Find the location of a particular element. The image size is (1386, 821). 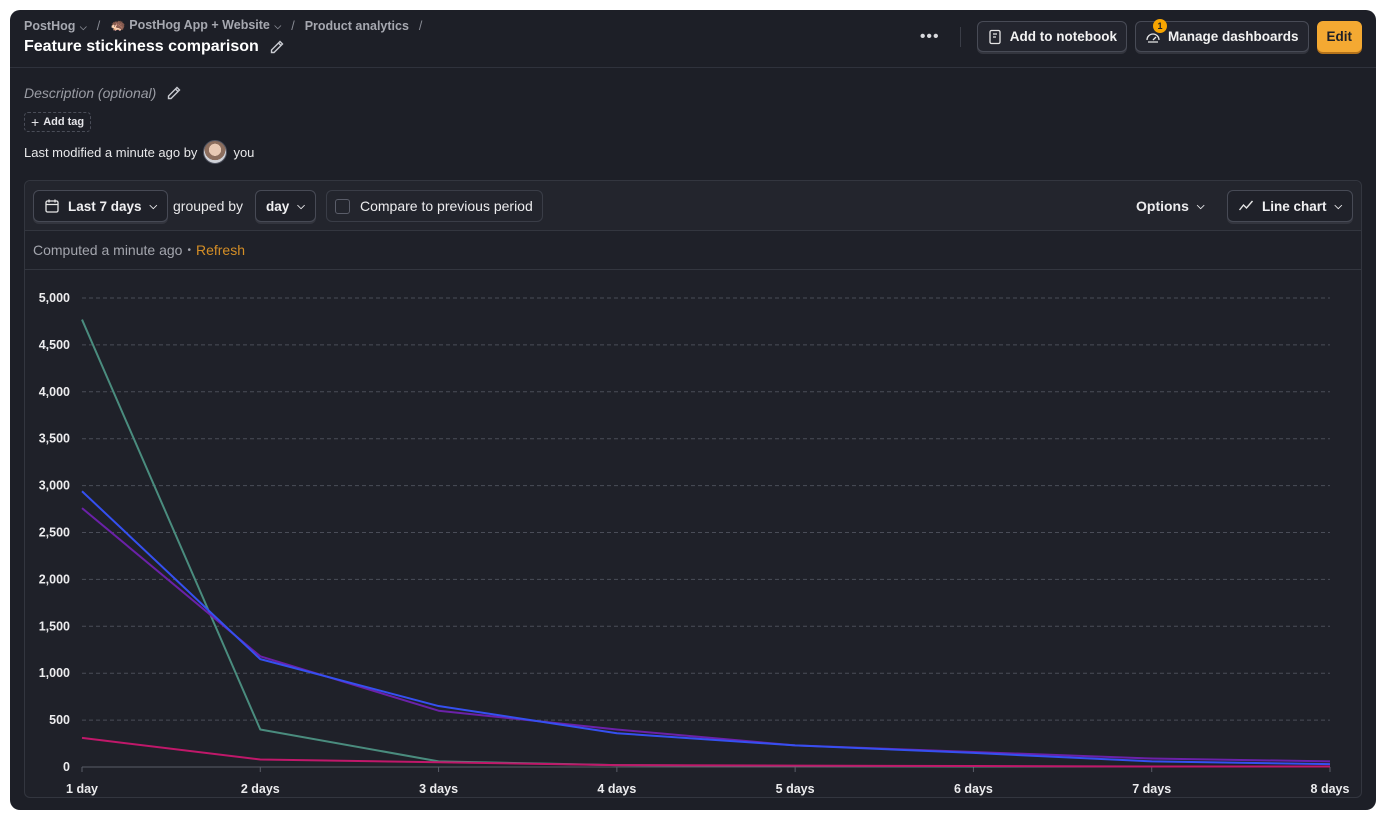

series-line is located at coordinates (705, 752).